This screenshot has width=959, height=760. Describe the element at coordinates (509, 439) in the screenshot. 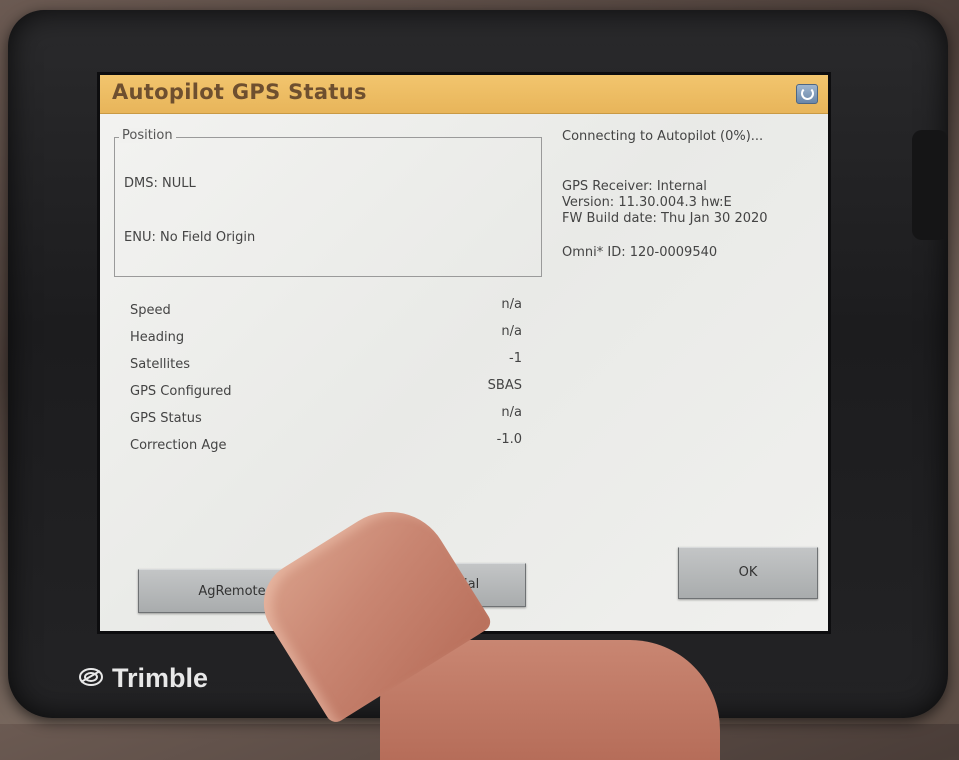

I see `status-value: -1.0` at that location.